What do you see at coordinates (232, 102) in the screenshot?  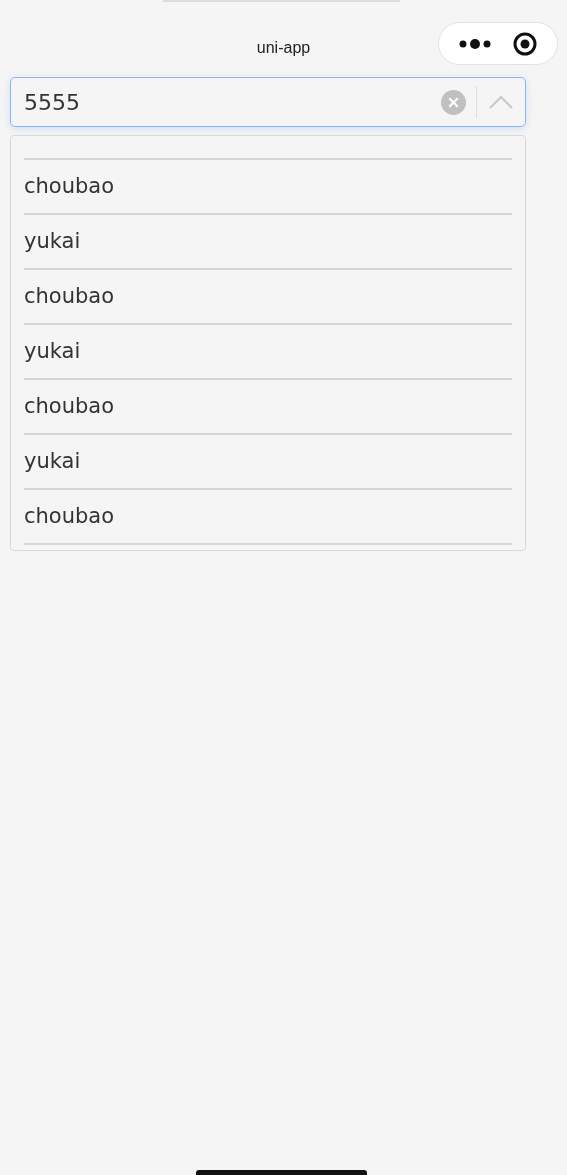 I see `input-field: 5555` at bounding box center [232, 102].